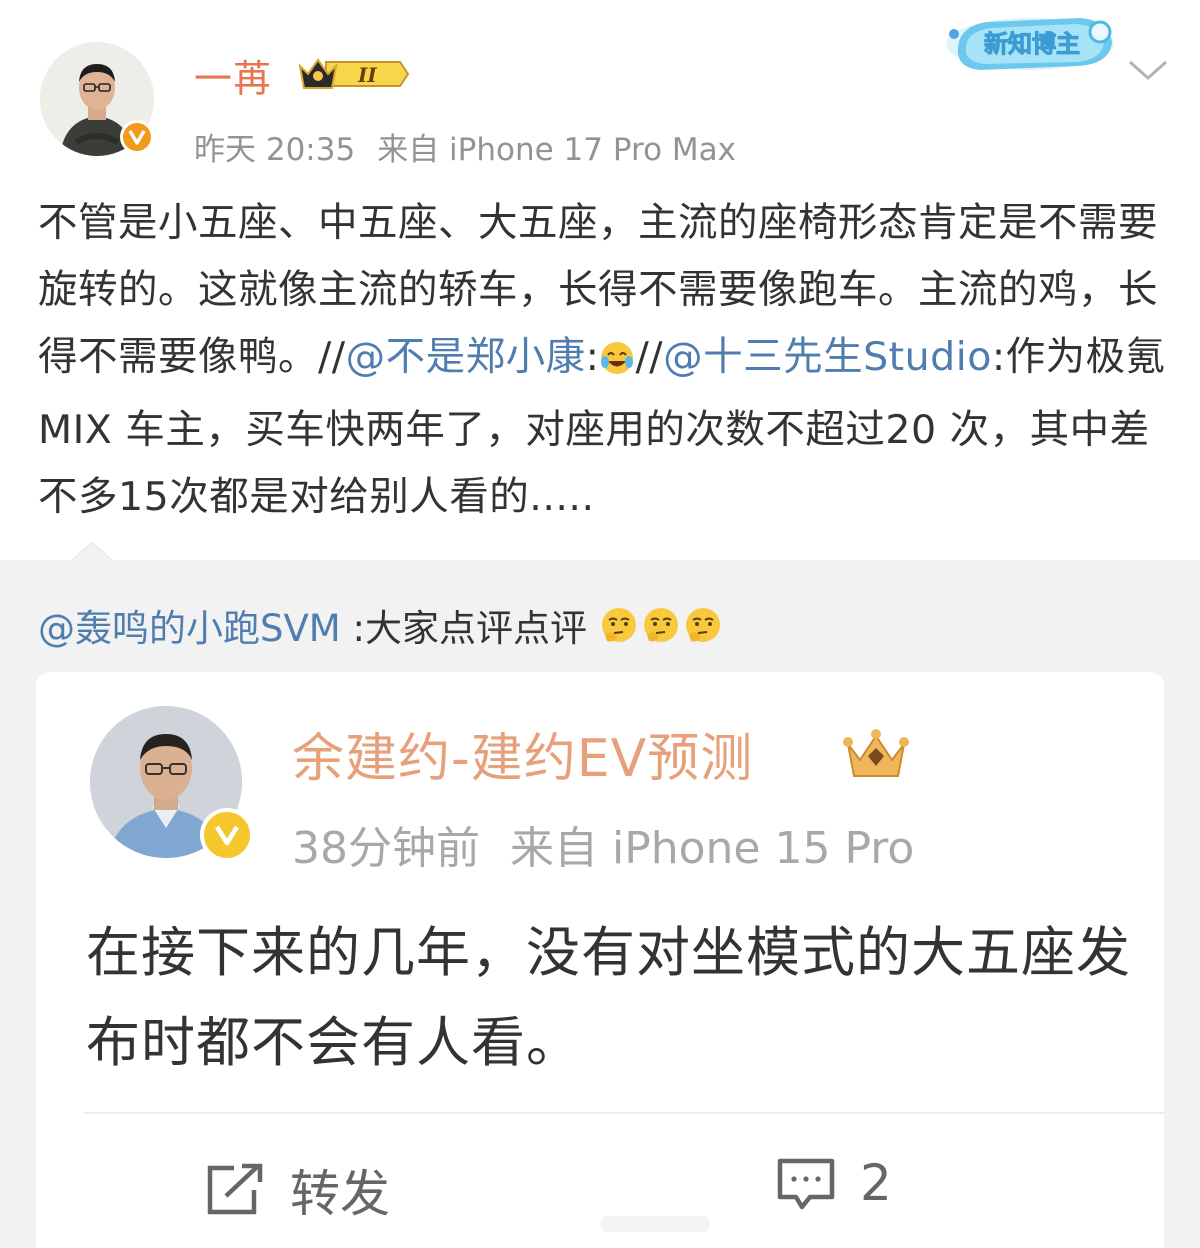 The height and width of the screenshot is (1248, 1200). Describe the element at coordinates (463, 628) in the screenshot. I see `retweet-comment: :大家点评点评` at that location.